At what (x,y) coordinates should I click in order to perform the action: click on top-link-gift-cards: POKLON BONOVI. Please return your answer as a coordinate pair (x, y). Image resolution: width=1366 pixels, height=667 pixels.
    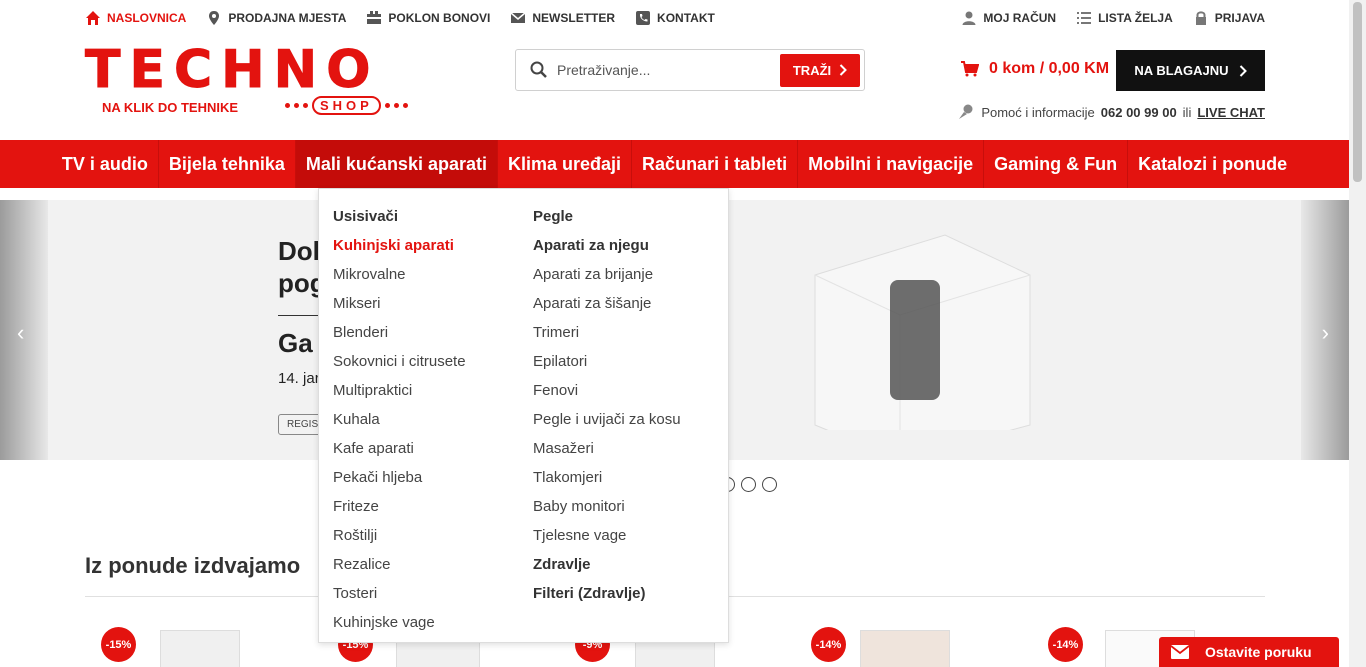
    Looking at the image, I should click on (428, 18).